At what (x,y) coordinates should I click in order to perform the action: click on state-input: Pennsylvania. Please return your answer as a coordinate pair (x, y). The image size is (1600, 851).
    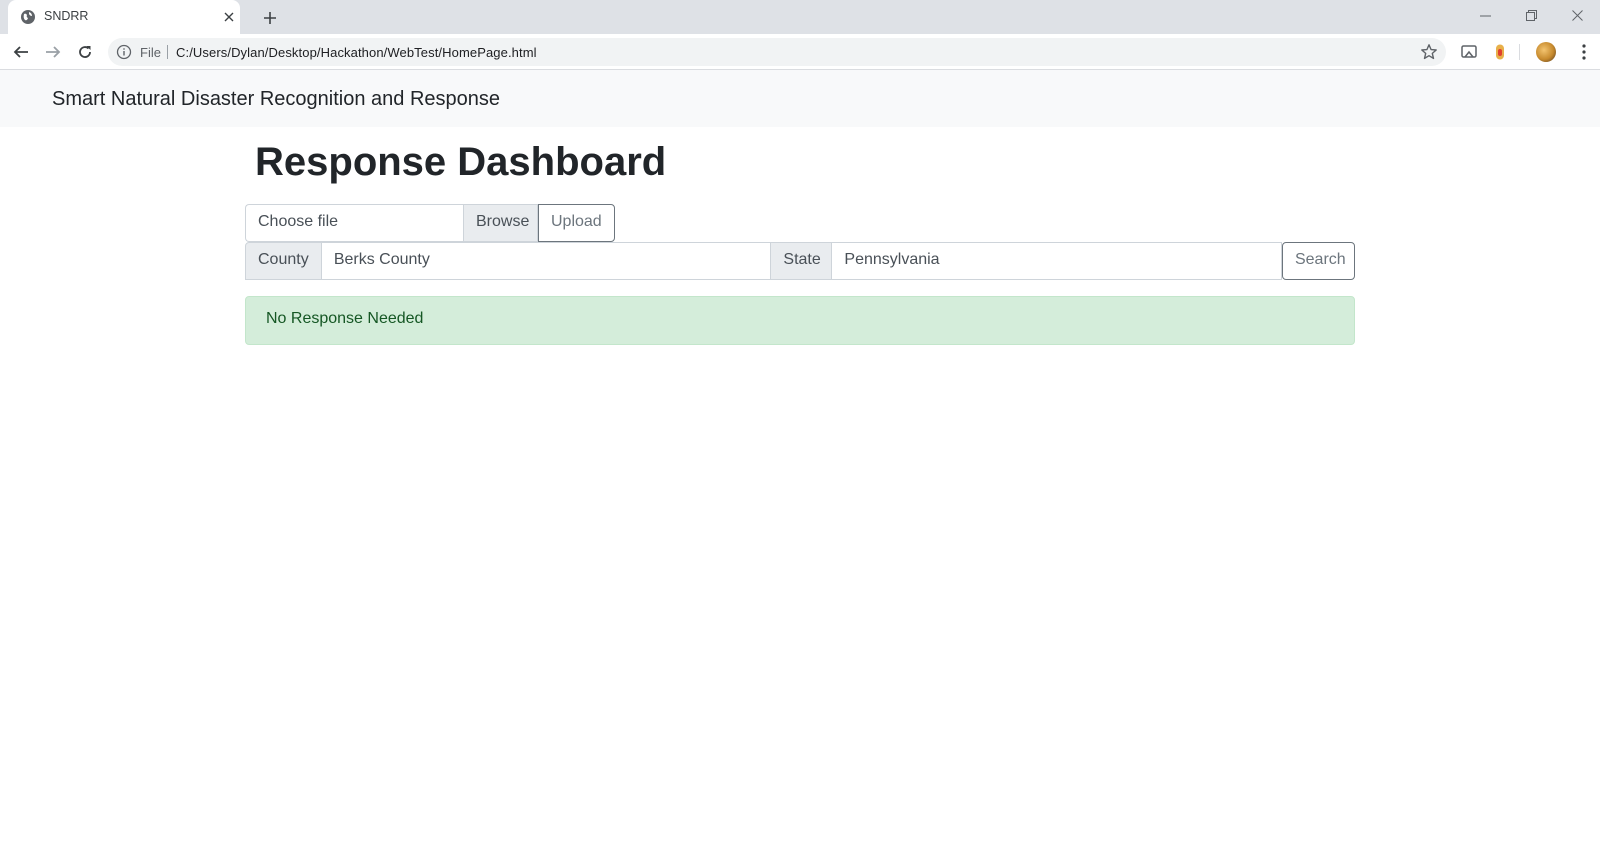
    Looking at the image, I should click on (1057, 261).